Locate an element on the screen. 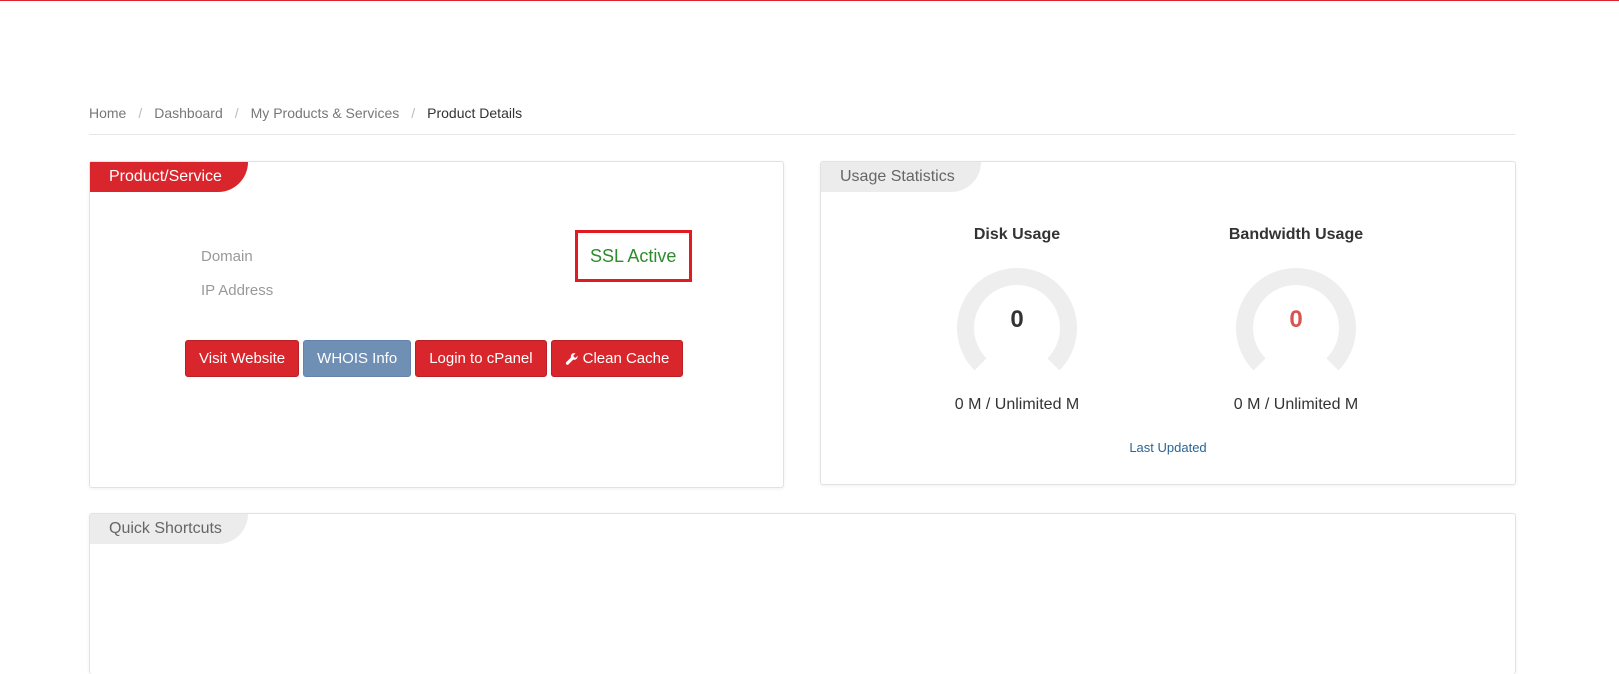  bandwidth-usage-value: 0 is located at coordinates (1296, 319).